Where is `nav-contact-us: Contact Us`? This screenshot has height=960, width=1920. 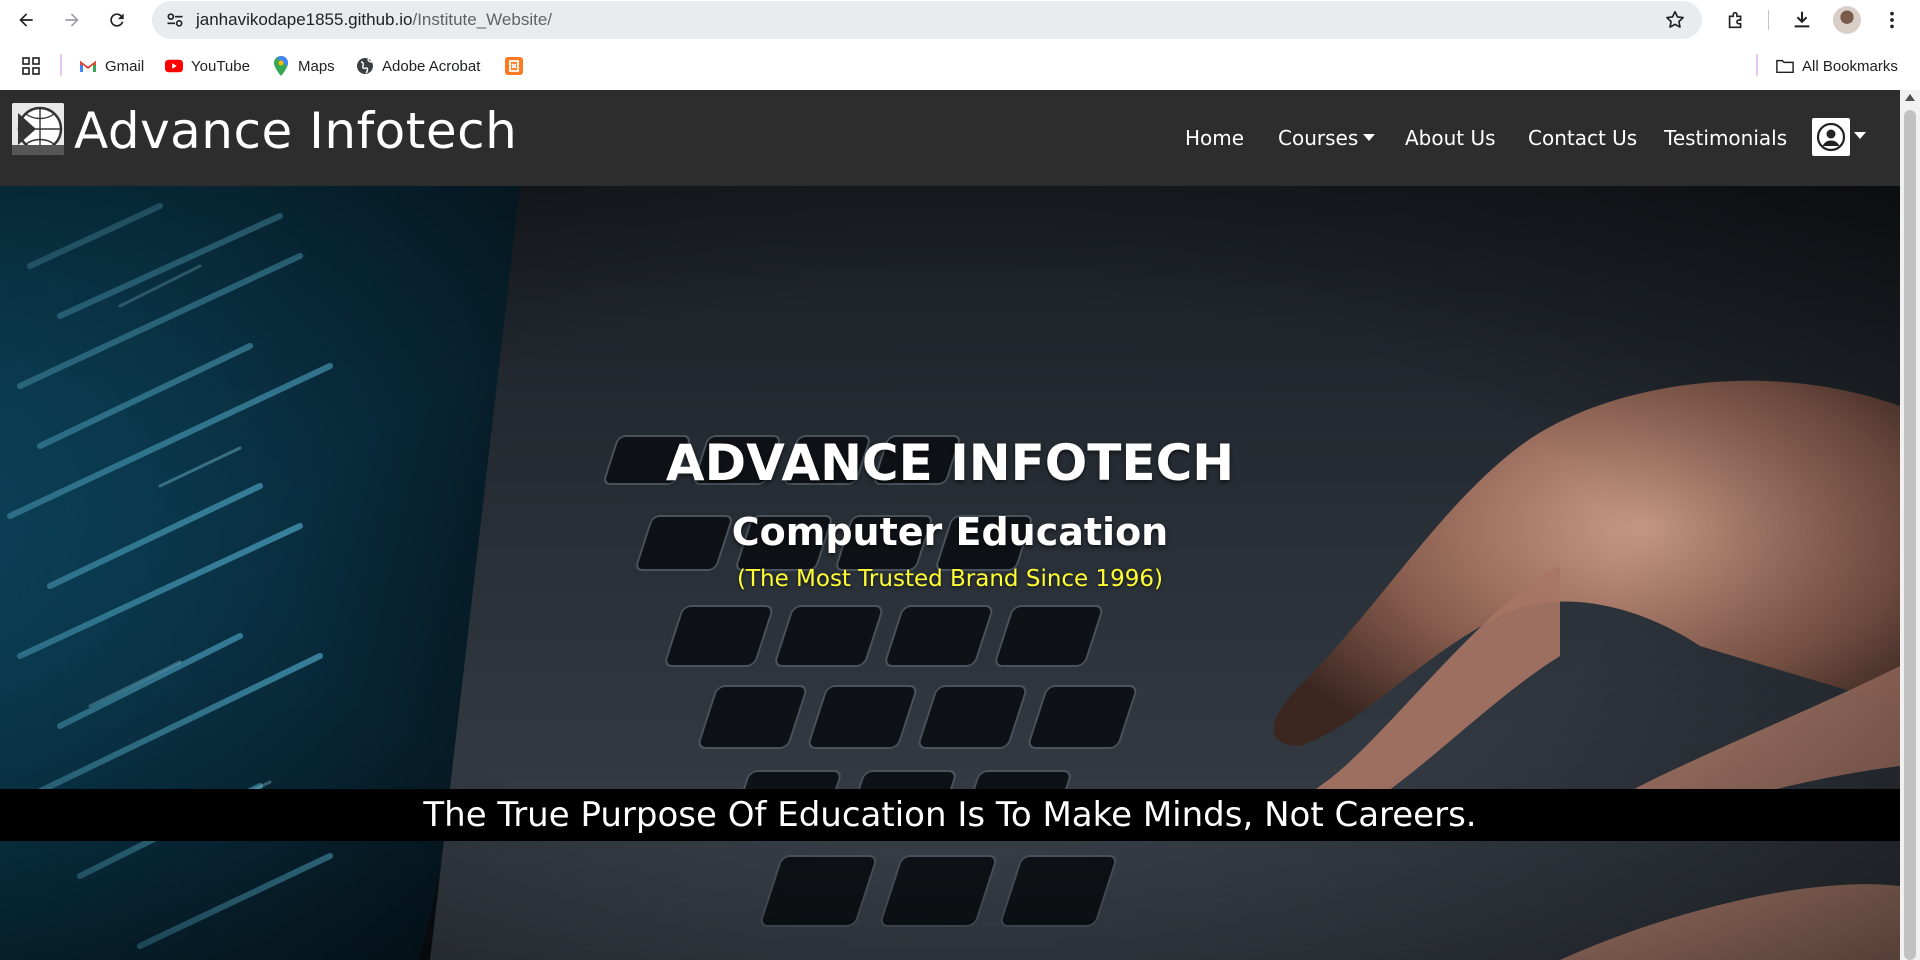
nav-contact-us: Contact Us is located at coordinates (1582, 138).